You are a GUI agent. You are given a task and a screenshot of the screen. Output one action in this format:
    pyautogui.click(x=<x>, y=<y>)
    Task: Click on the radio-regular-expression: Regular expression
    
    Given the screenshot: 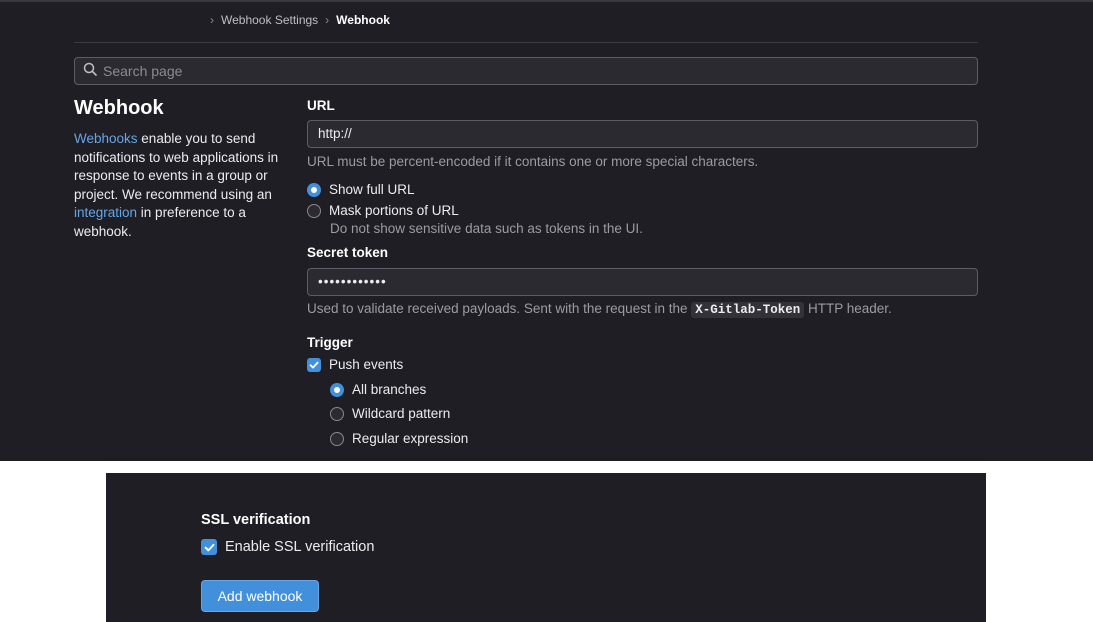 What is the action you would take?
    pyautogui.click(x=399, y=438)
    